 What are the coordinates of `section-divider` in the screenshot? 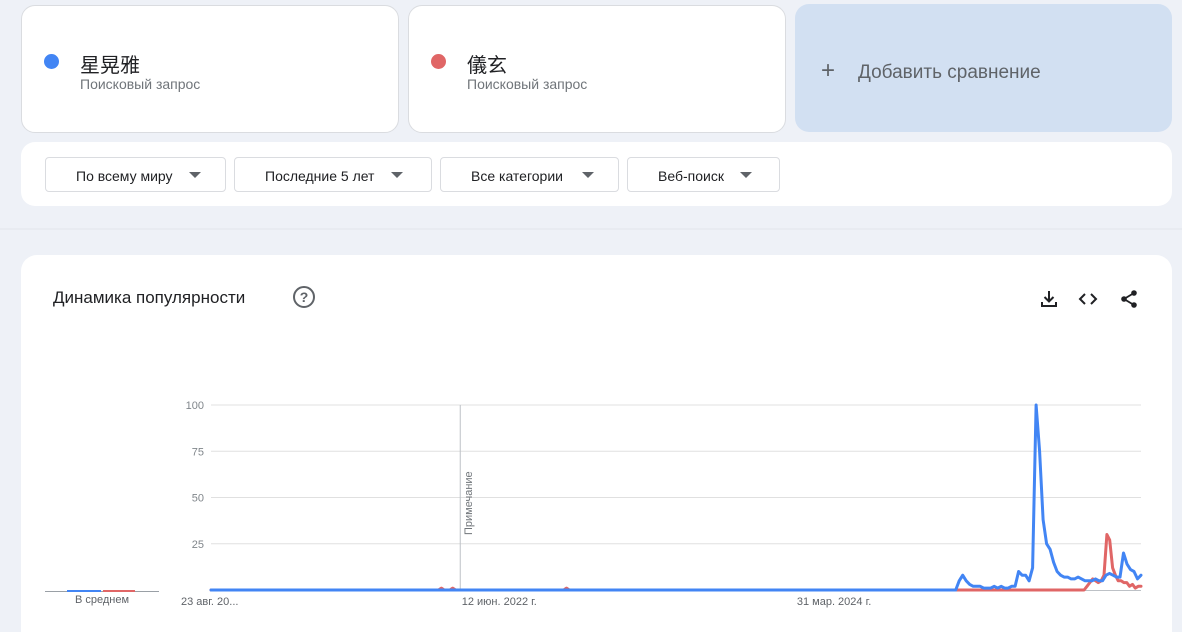 It's located at (591, 229).